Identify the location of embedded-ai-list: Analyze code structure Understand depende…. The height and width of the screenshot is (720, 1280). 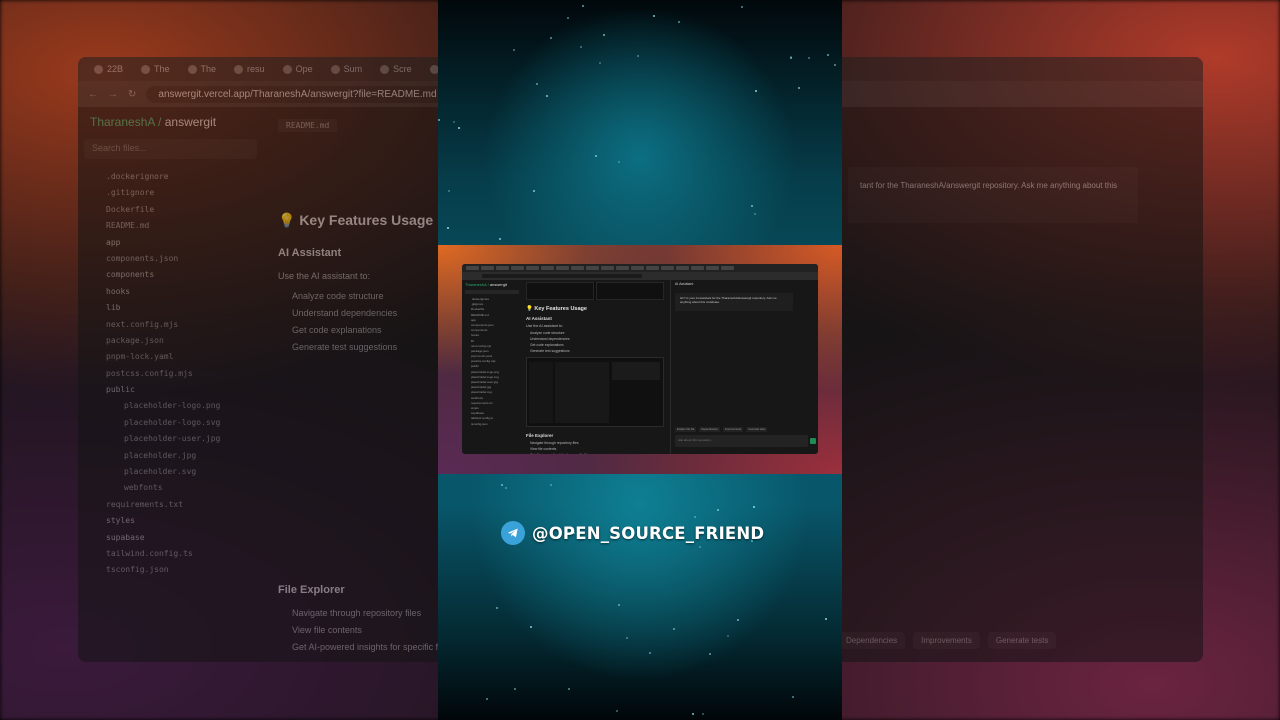
(595, 342).